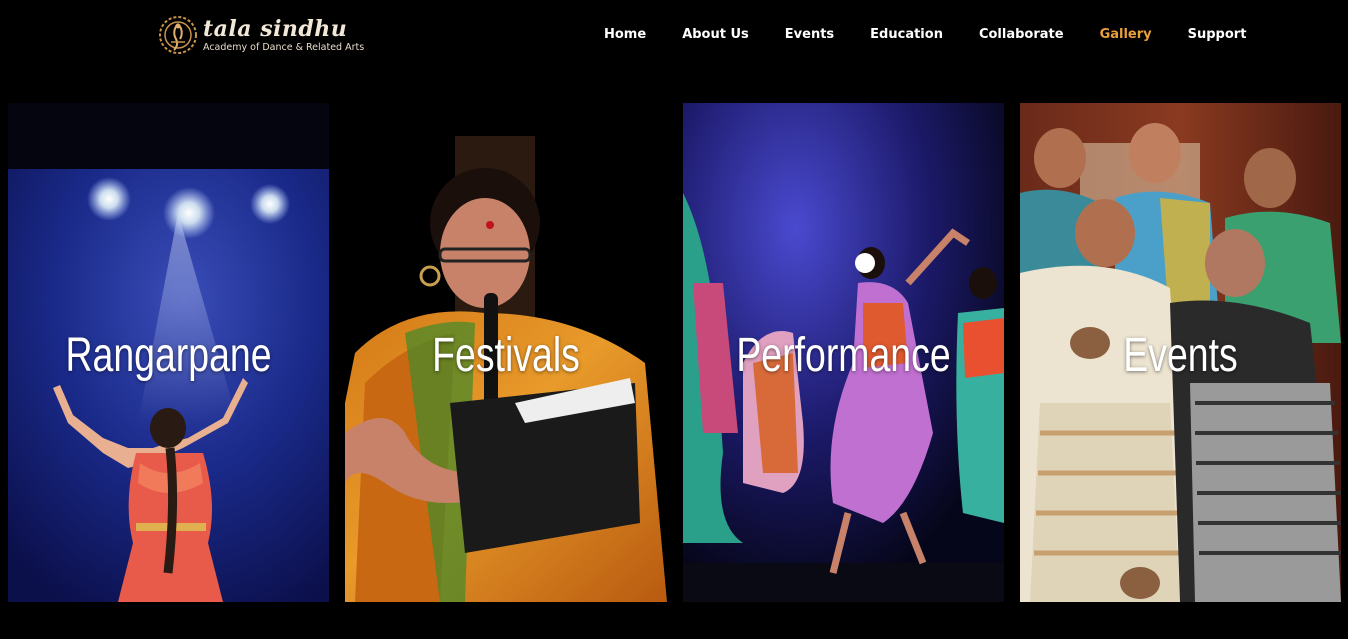 The width and height of the screenshot is (1348, 639). Describe the element at coordinates (168, 355) in the screenshot. I see `card-title: Rangarpane` at that location.